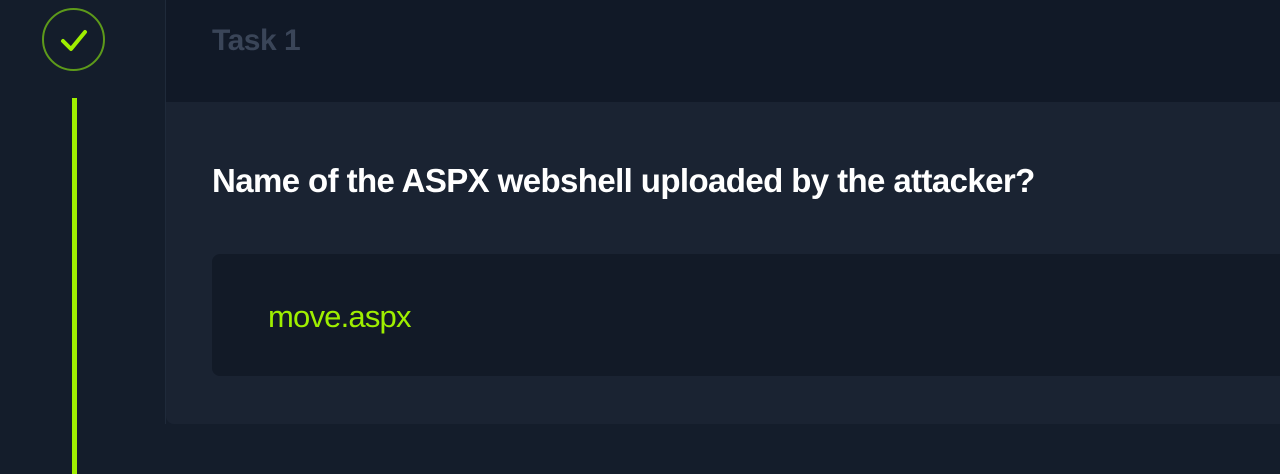 This screenshot has width=1280, height=474. I want to click on task-title: Task 1, so click(256, 40).